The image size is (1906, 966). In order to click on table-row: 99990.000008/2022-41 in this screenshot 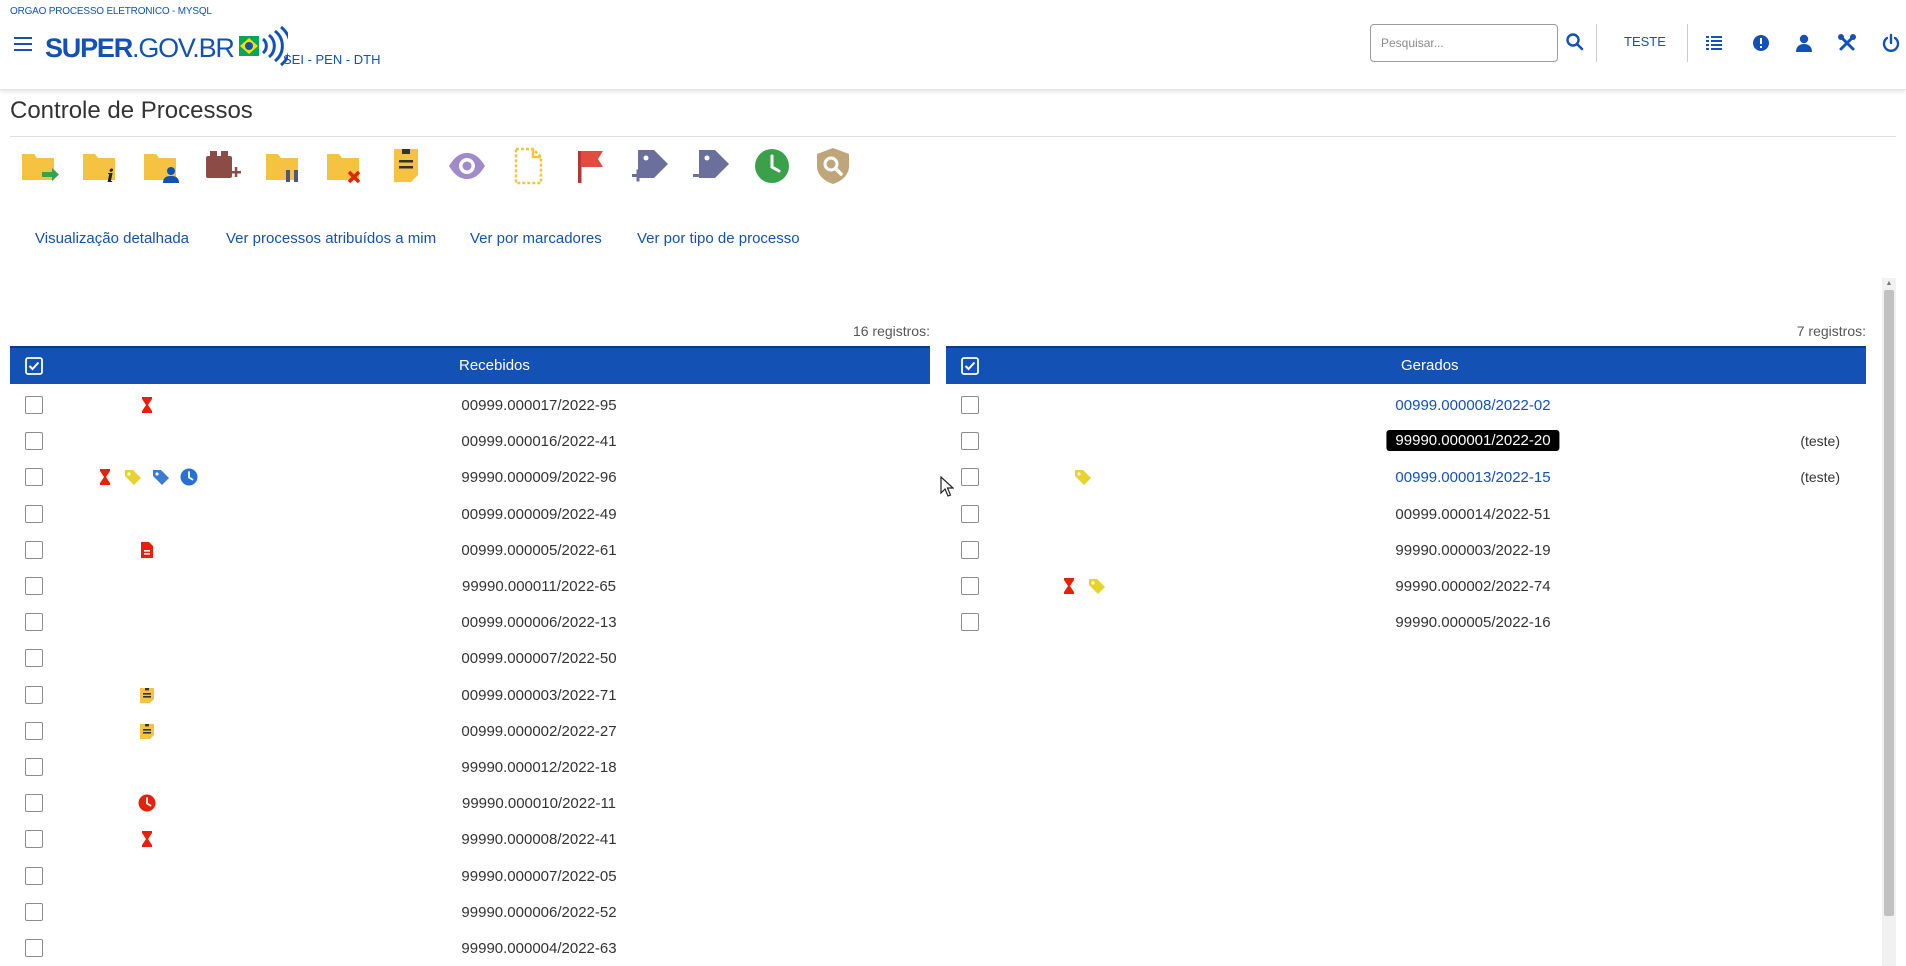, I will do `click(470, 840)`.